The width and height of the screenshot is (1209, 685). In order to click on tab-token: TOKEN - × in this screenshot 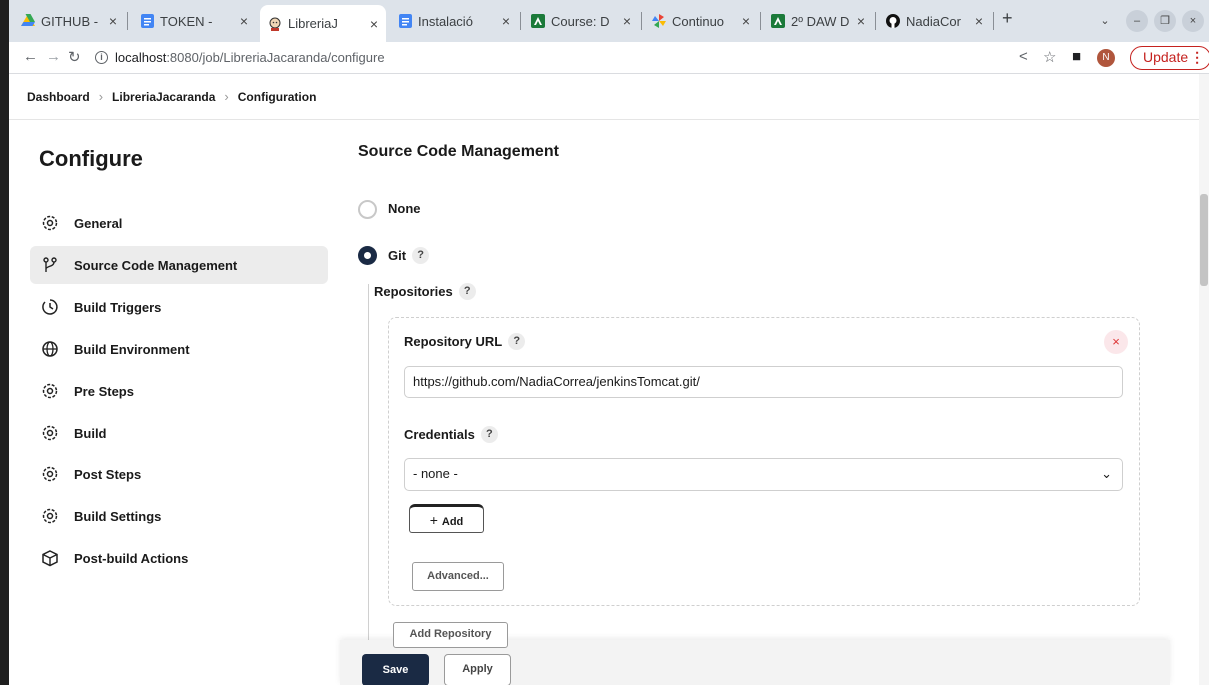, I will do `click(194, 21)`.